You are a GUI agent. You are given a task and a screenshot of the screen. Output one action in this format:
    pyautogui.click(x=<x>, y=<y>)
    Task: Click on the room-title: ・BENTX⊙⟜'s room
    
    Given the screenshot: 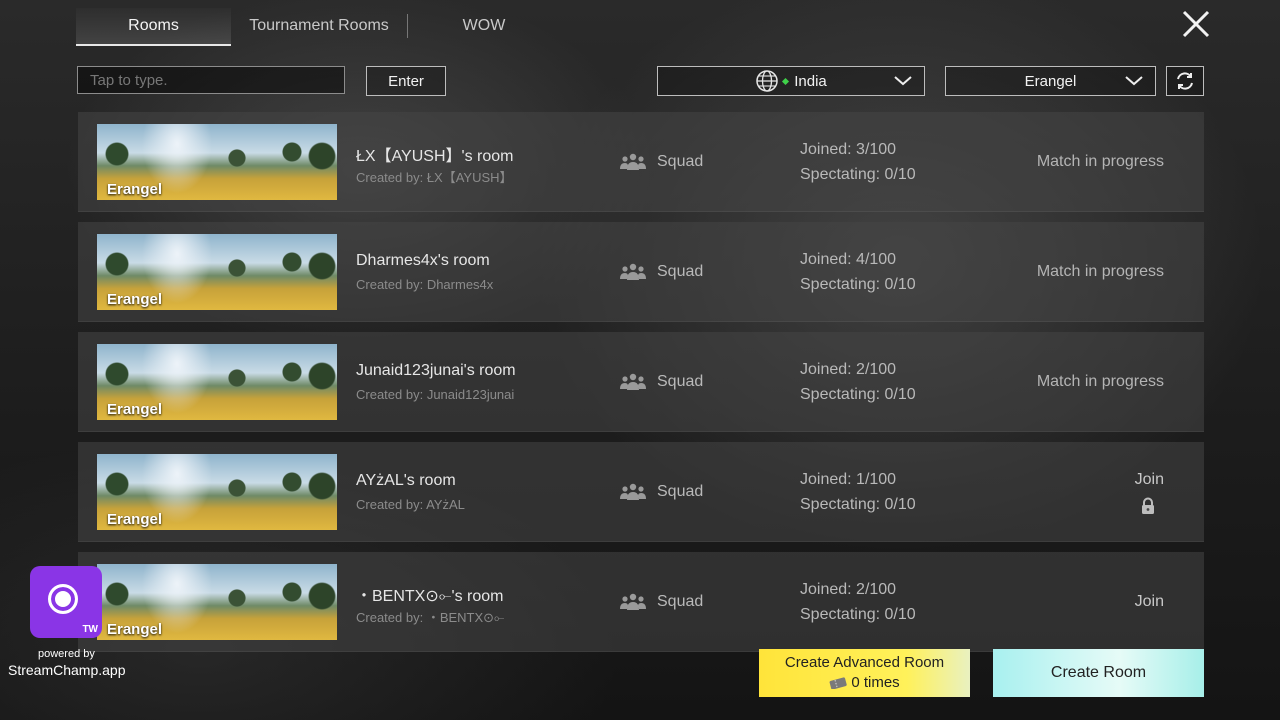 What is the action you would take?
    pyautogui.click(x=430, y=596)
    